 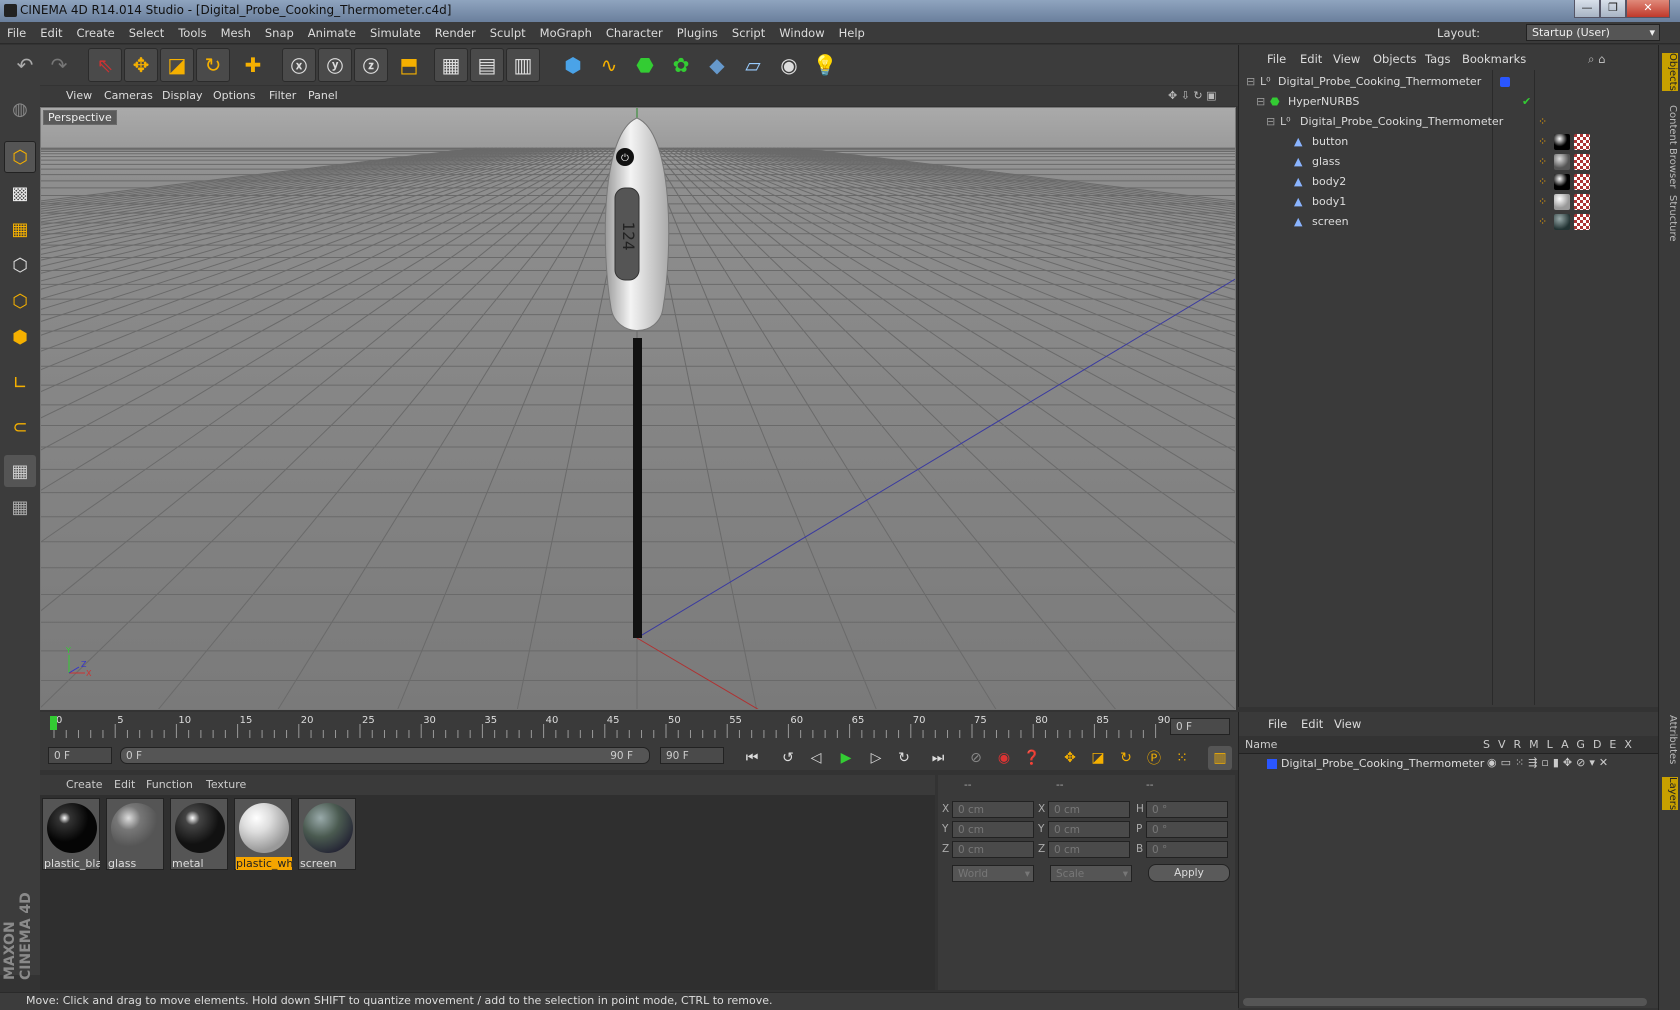 I want to click on make-editable-icon: ◍, so click(x=20, y=109).